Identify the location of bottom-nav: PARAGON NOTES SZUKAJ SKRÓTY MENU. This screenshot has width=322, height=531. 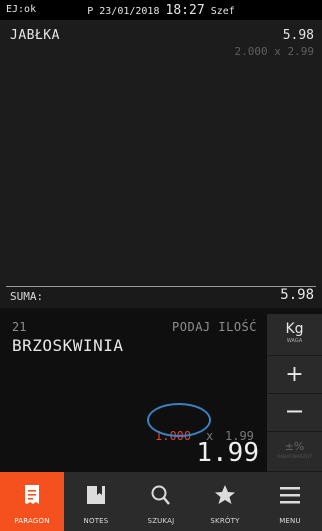
(161, 501).